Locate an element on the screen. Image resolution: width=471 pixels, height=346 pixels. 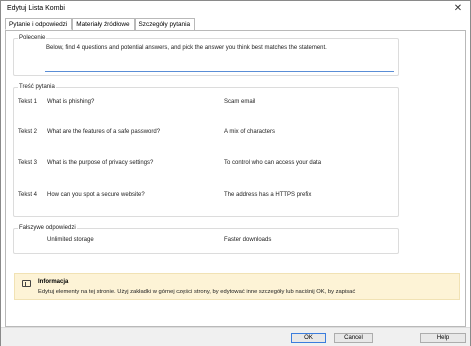
row-label: Tekst 4 is located at coordinates (28, 195).